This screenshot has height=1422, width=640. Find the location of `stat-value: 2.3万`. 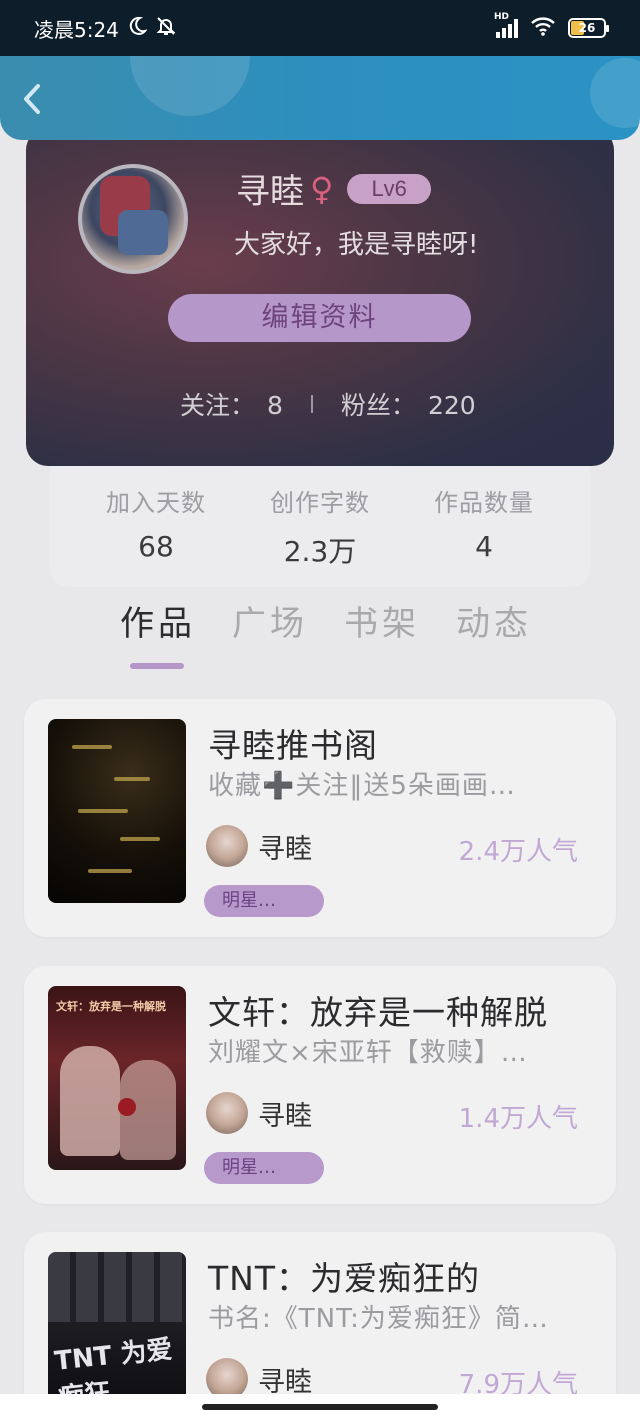

stat-value: 2.3万 is located at coordinates (320, 551).